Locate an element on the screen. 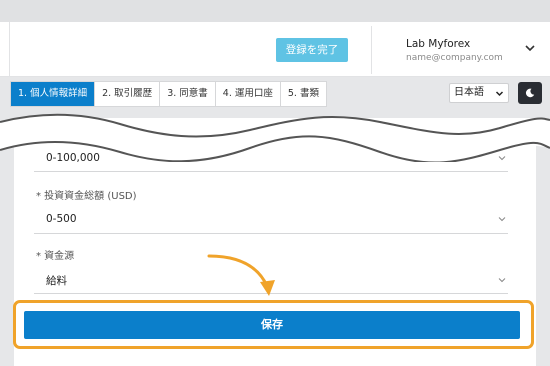 Image resolution: width=550 pixels, height=366 pixels. curved-arrow-icon is located at coordinates (241, 275).